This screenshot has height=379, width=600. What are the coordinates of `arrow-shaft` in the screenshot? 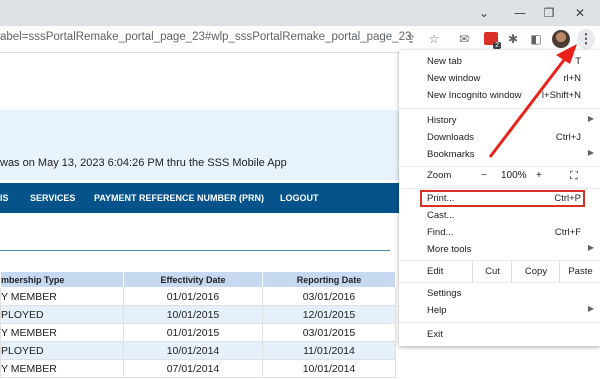 It's located at (528, 106).